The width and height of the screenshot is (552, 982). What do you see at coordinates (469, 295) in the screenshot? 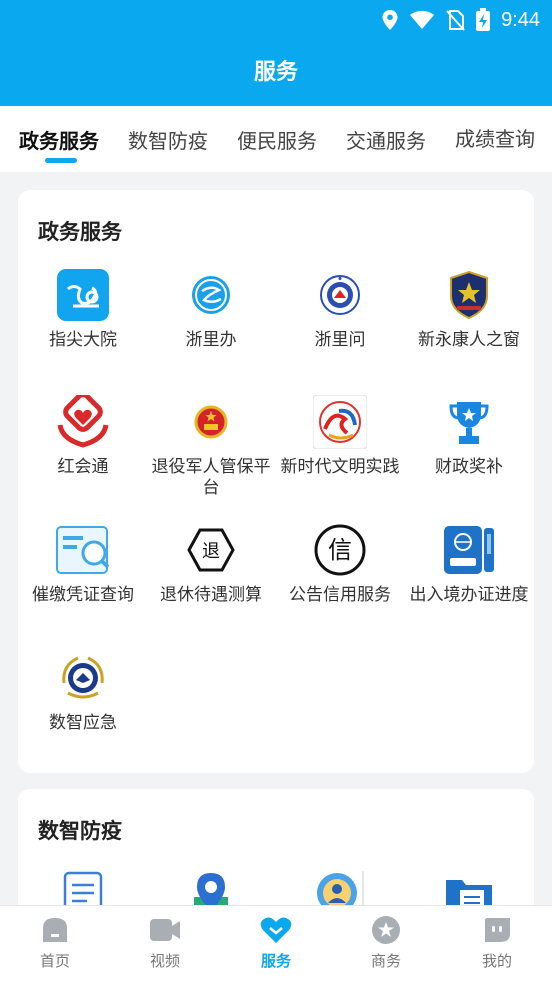
I see `police-badge-icon` at bounding box center [469, 295].